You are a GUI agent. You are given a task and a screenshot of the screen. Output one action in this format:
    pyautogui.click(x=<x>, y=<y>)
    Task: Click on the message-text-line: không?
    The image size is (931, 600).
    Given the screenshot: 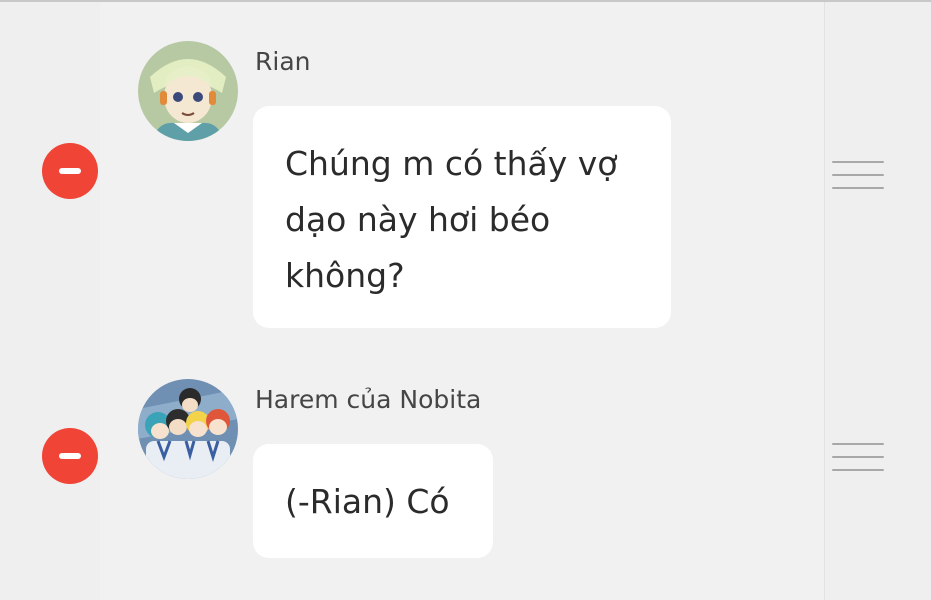 What is the action you would take?
    pyautogui.click(x=345, y=275)
    